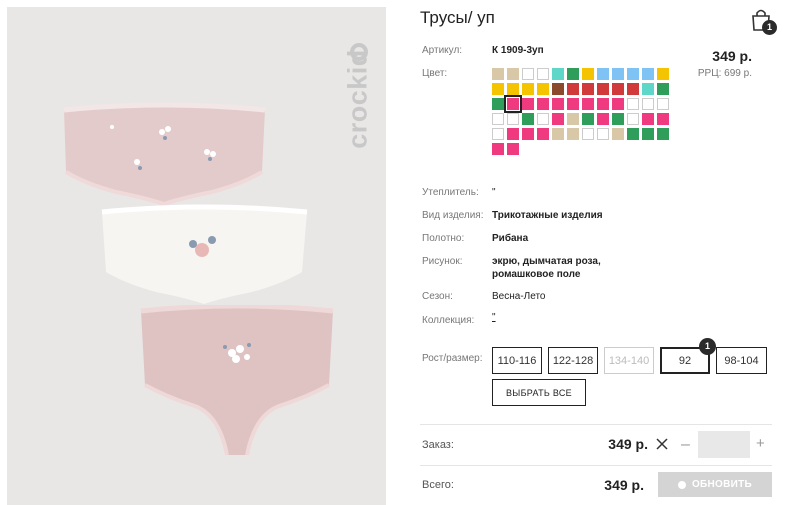  I want to click on brand-logo: crockid, so click(358, 99).